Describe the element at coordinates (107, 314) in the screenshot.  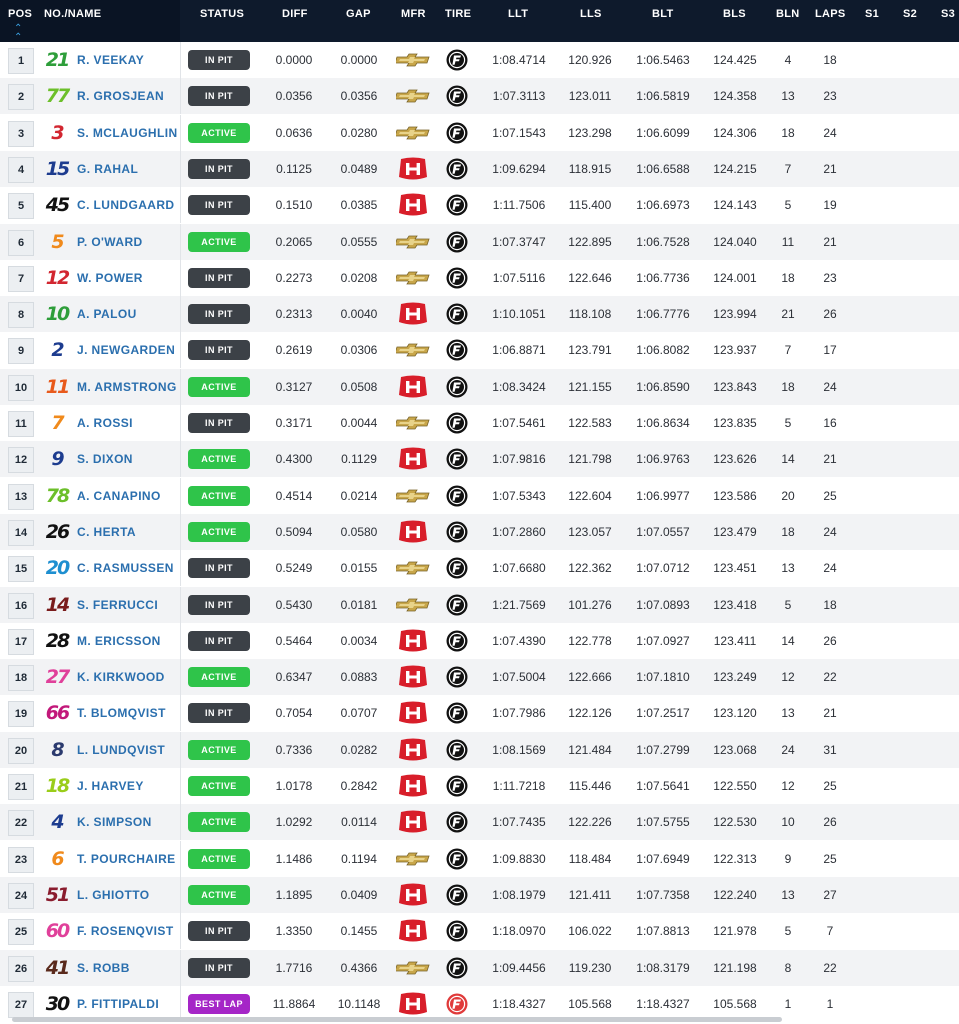
I see `driver-name-link: A. PALOU` at that location.